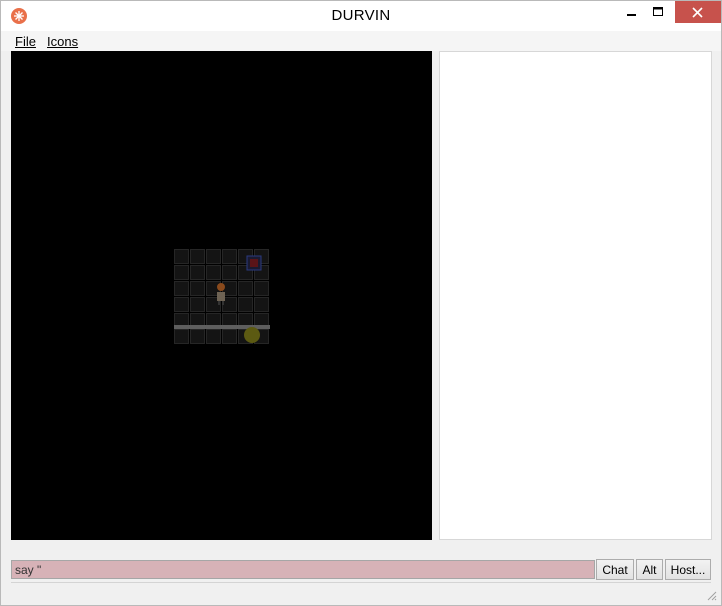  I want to click on maximize-icon, so click(658, 11).